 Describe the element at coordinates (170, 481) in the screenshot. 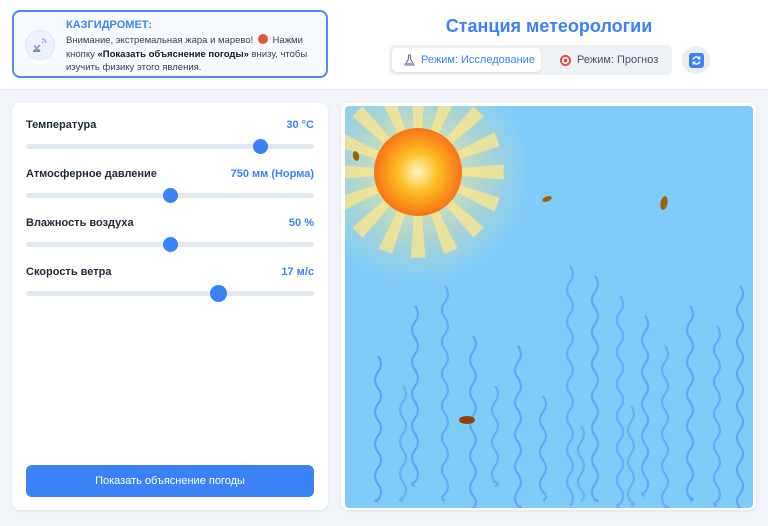

I see `show-explanation-button: Показать объяснение погоды` at that location.